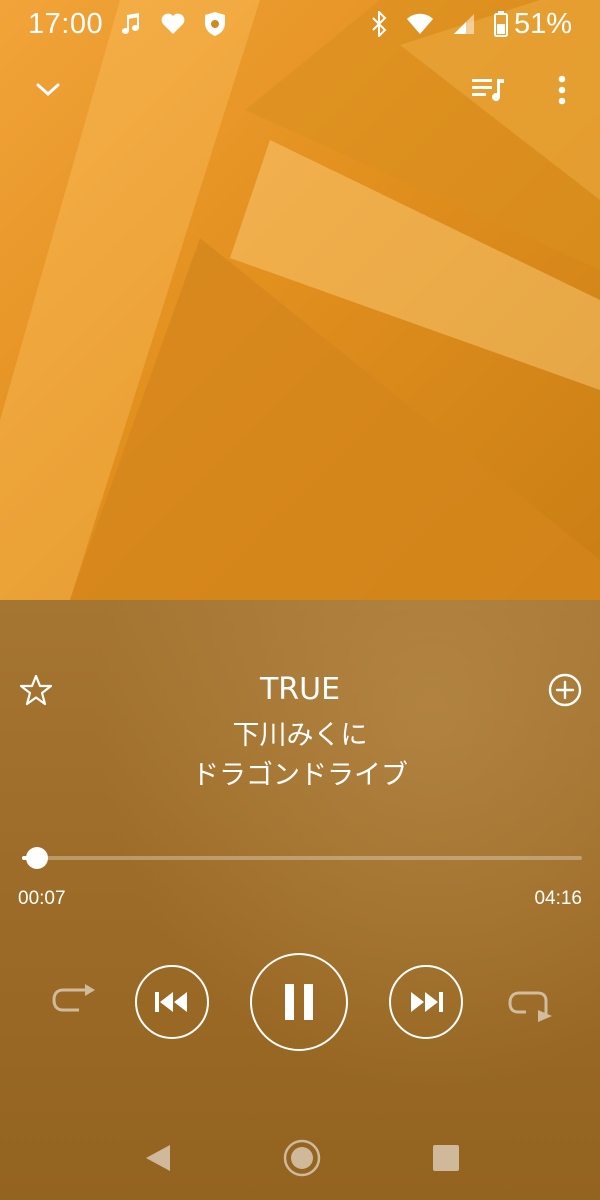 The image size is (600, 1200). Describe the element at coordinates (464, 24) in the screenshot. I see `signal-icon` at that location.